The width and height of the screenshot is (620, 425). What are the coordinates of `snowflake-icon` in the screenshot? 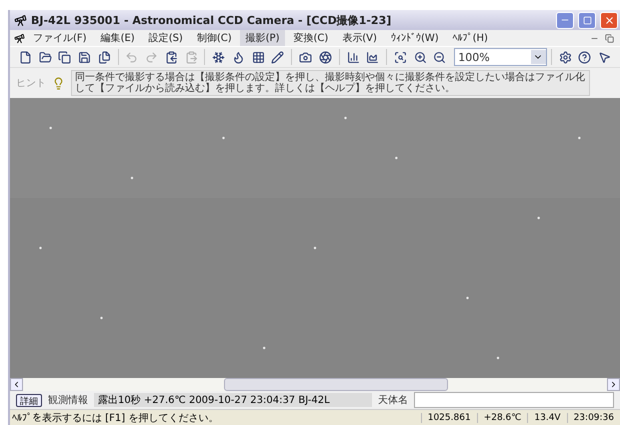 It's located at (219, 57).